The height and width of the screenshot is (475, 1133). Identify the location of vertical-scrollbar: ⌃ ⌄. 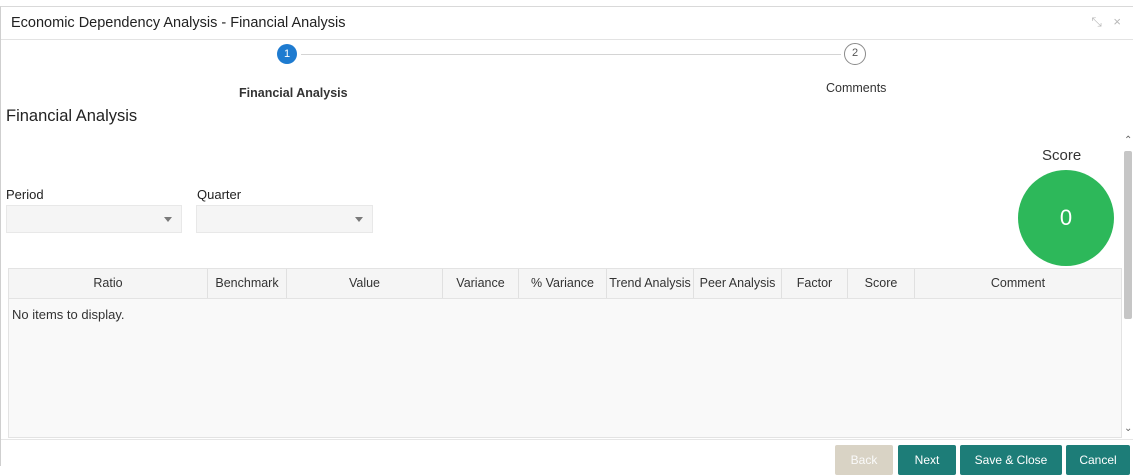
(1127, 286).